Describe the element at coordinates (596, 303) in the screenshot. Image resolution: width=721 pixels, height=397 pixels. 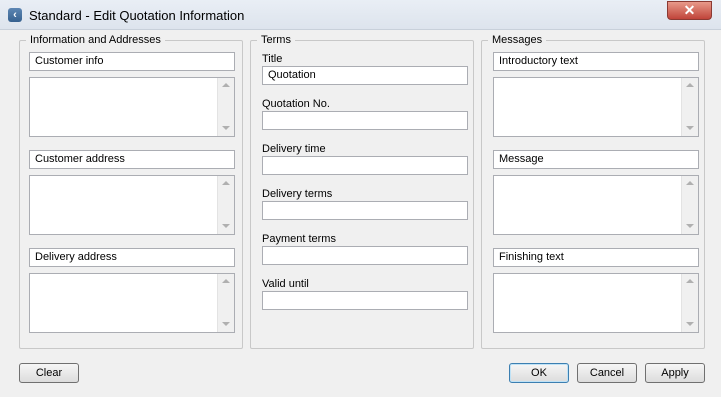
I see `finishing-text-textarea` at that location.